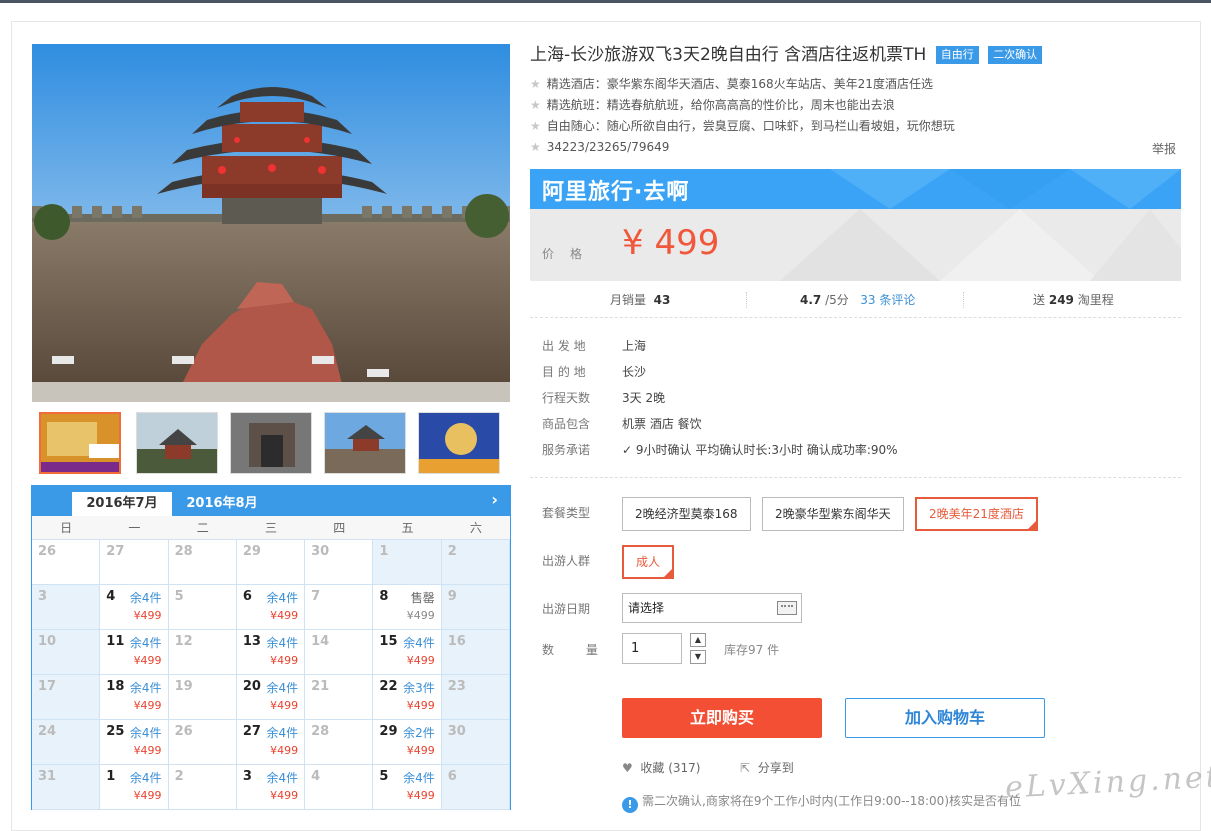 This screenshot has height=831, width=1211. Describe the element at coordinates (316, 776) in the screenshot. I see `day-number: 4` at that location.